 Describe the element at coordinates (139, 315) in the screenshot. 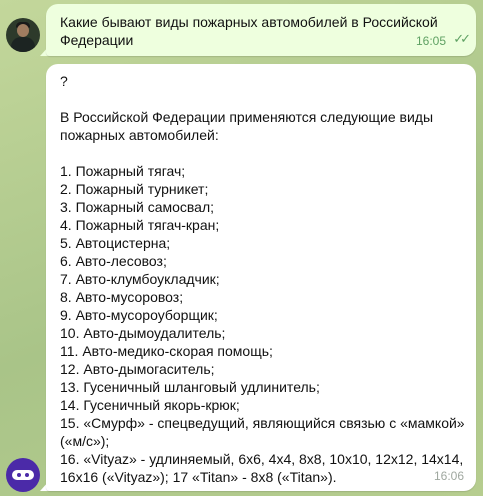

I see `list-item: 9. Авто-мусороуборщик;` at that location.